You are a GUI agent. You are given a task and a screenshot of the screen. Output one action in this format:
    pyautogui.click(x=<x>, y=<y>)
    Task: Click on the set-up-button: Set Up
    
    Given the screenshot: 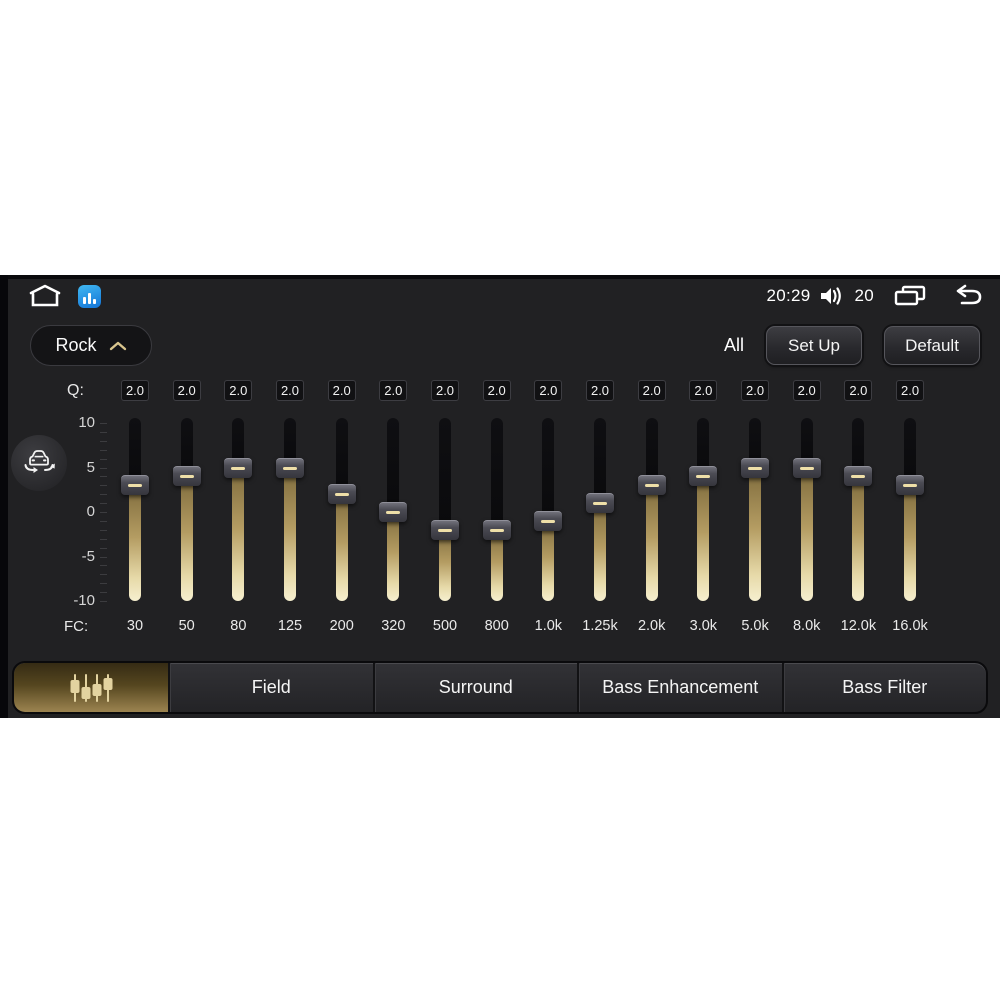 What is the action you would take?
    pyautogui.click(x=814, y=345)
    